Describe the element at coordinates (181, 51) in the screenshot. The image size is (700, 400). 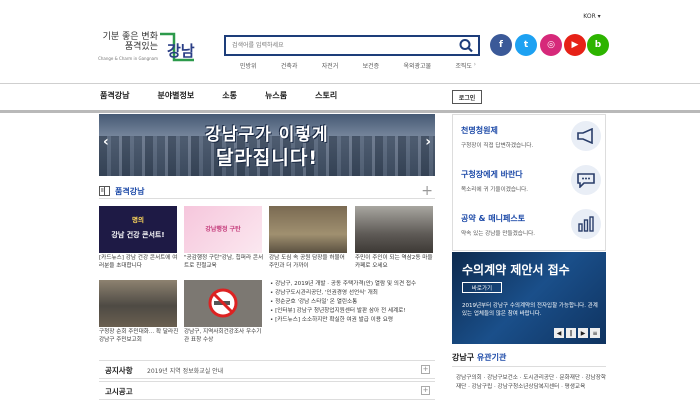
I see `logo-mark-text: 강남` at that location.